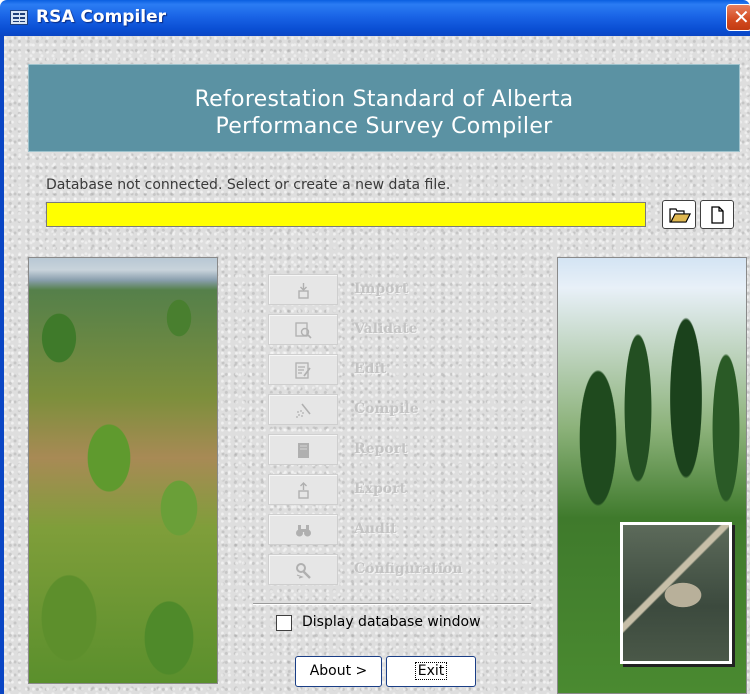 This screenshot has height=694, width=750. Describe the element at coordinates (391, 622) in the screenshot. I see `display-database-window-label: Display database window` at that location.